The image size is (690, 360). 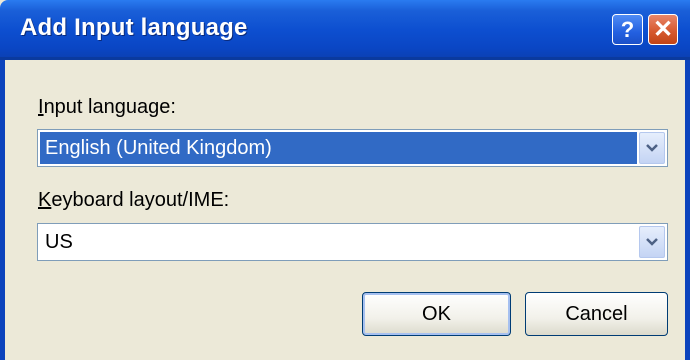 What do you see at coordinates (140, 200) in the screenshot?
I see `keyboard-layout-label-text: eyboard layout/IME:` at bounding box center [140, 200].